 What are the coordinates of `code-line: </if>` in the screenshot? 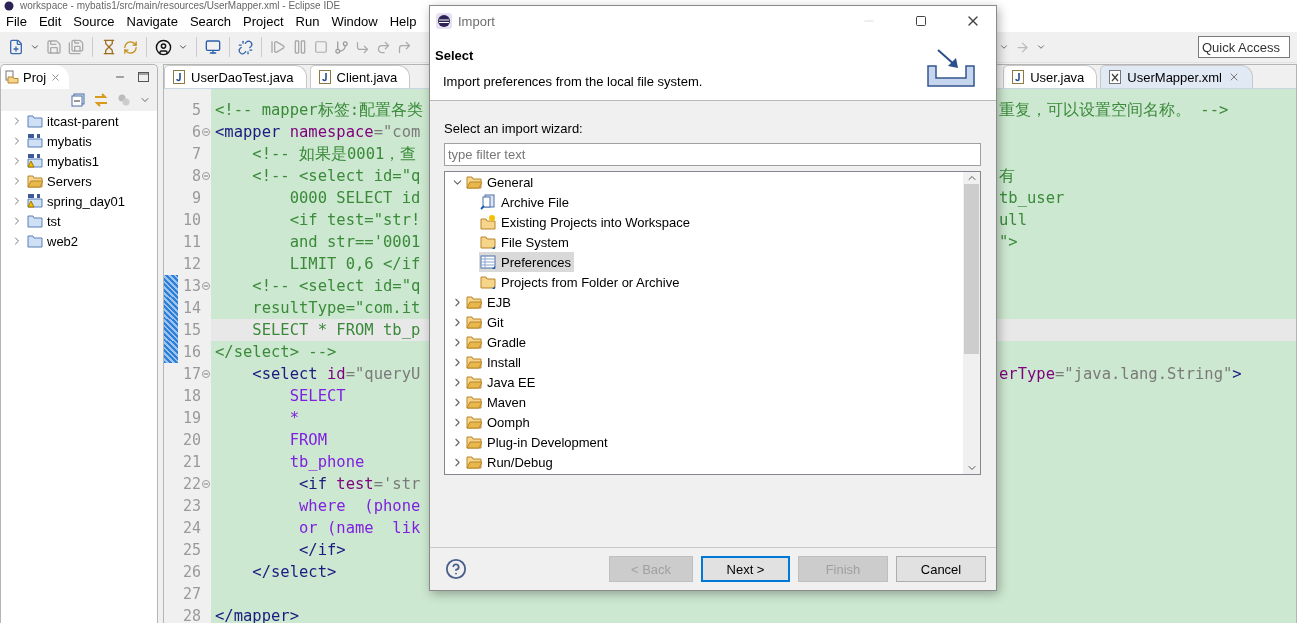 It's located at (322, 550).